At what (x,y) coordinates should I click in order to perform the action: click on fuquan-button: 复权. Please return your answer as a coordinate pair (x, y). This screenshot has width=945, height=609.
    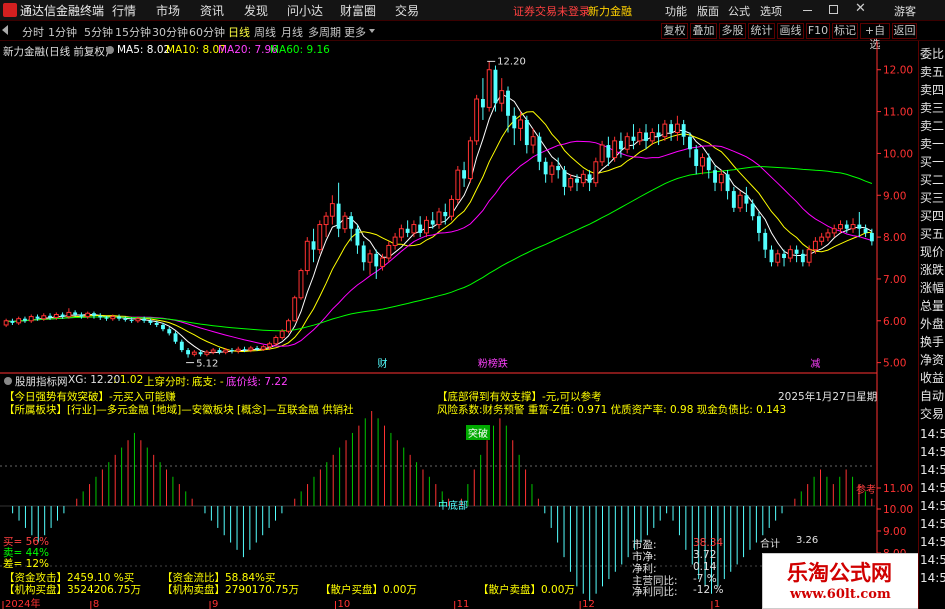
    Looking at the image, I should click on (674, 31).